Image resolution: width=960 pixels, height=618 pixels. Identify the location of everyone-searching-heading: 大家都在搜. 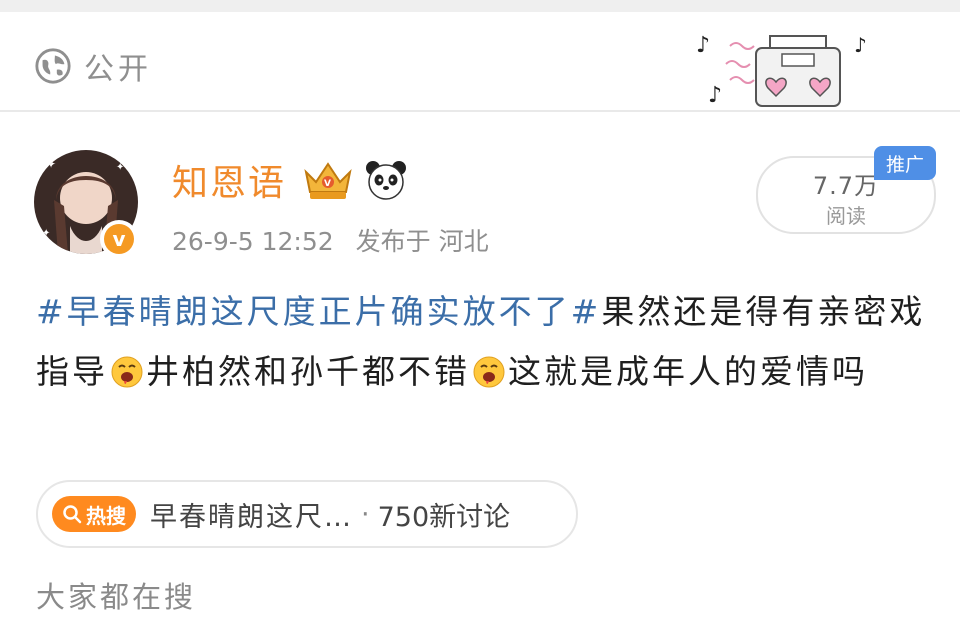
(116, 597).